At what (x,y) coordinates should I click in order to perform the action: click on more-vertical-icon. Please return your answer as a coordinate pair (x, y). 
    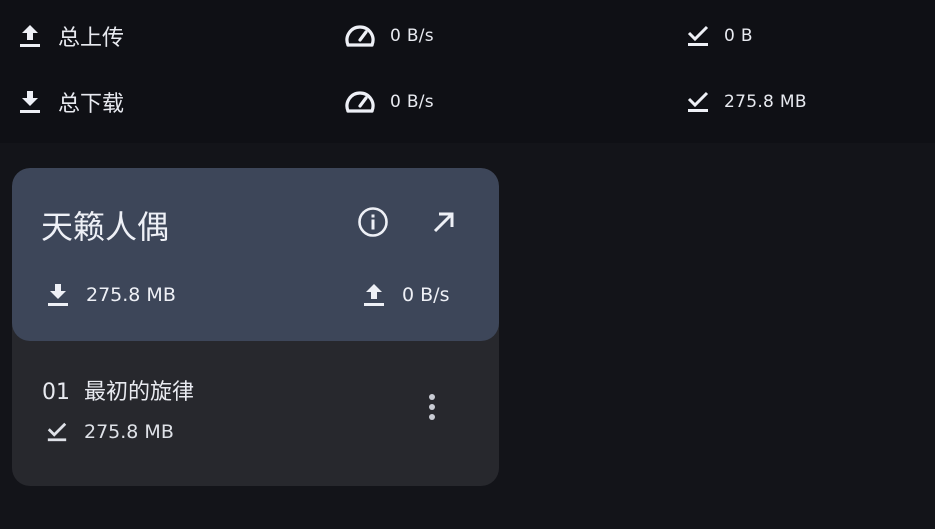
    Looking at the image, I should click on (432, 407).